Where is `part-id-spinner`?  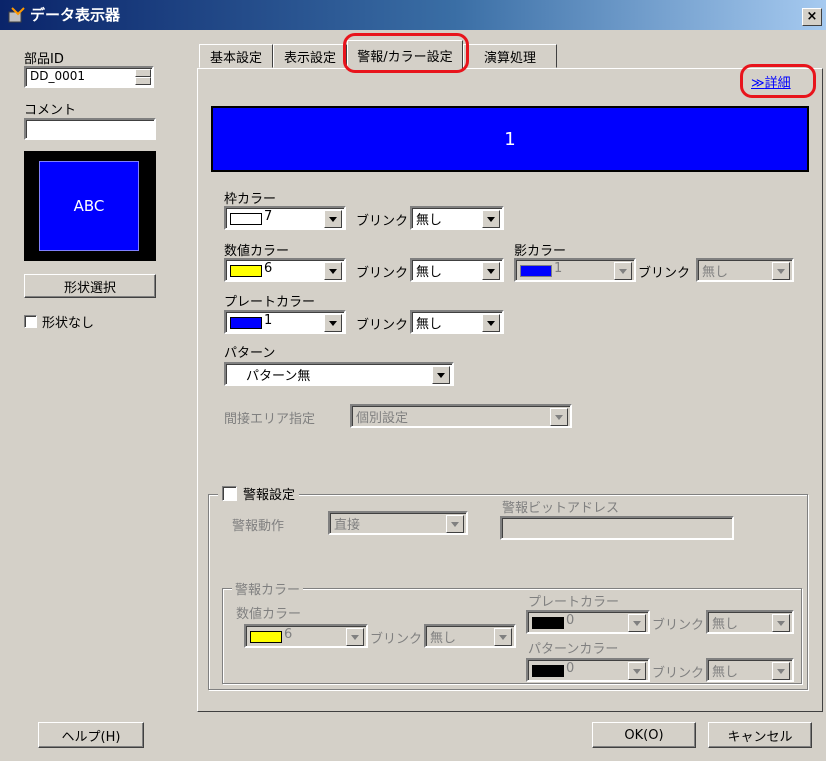
part-id-spinner is located at coordinates (143, 77).